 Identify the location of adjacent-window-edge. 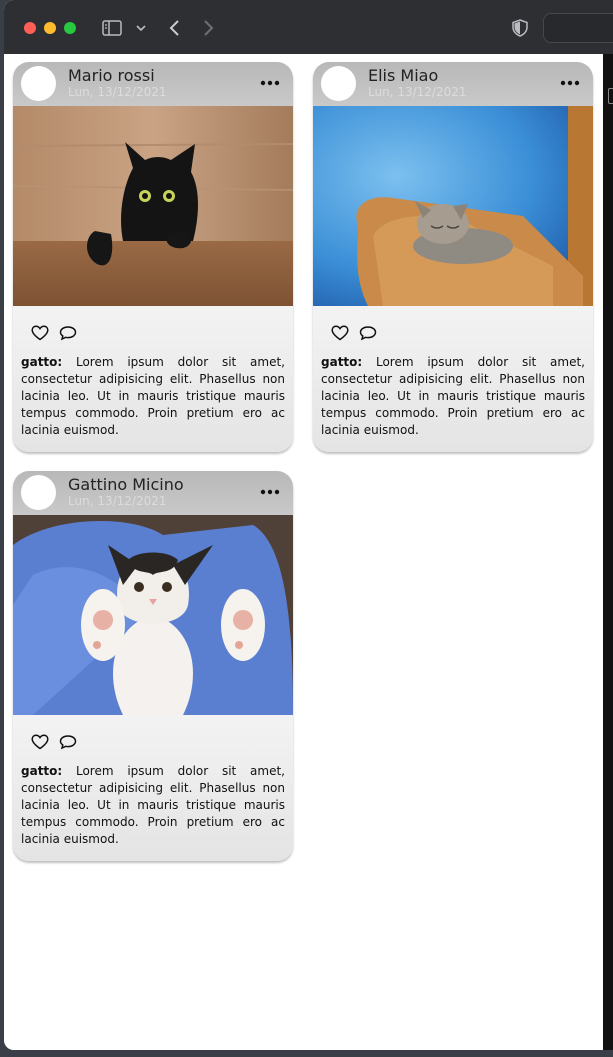
(608, 552).